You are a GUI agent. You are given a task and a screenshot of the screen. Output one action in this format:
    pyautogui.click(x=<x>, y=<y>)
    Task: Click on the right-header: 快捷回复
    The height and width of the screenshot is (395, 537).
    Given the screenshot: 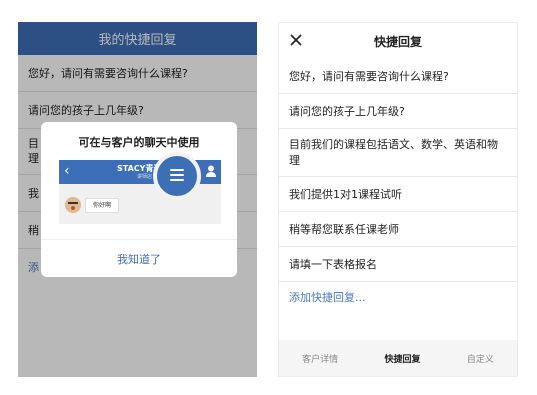 What is the action you would take?
    pyautogui.click(x=398, y=41)
    